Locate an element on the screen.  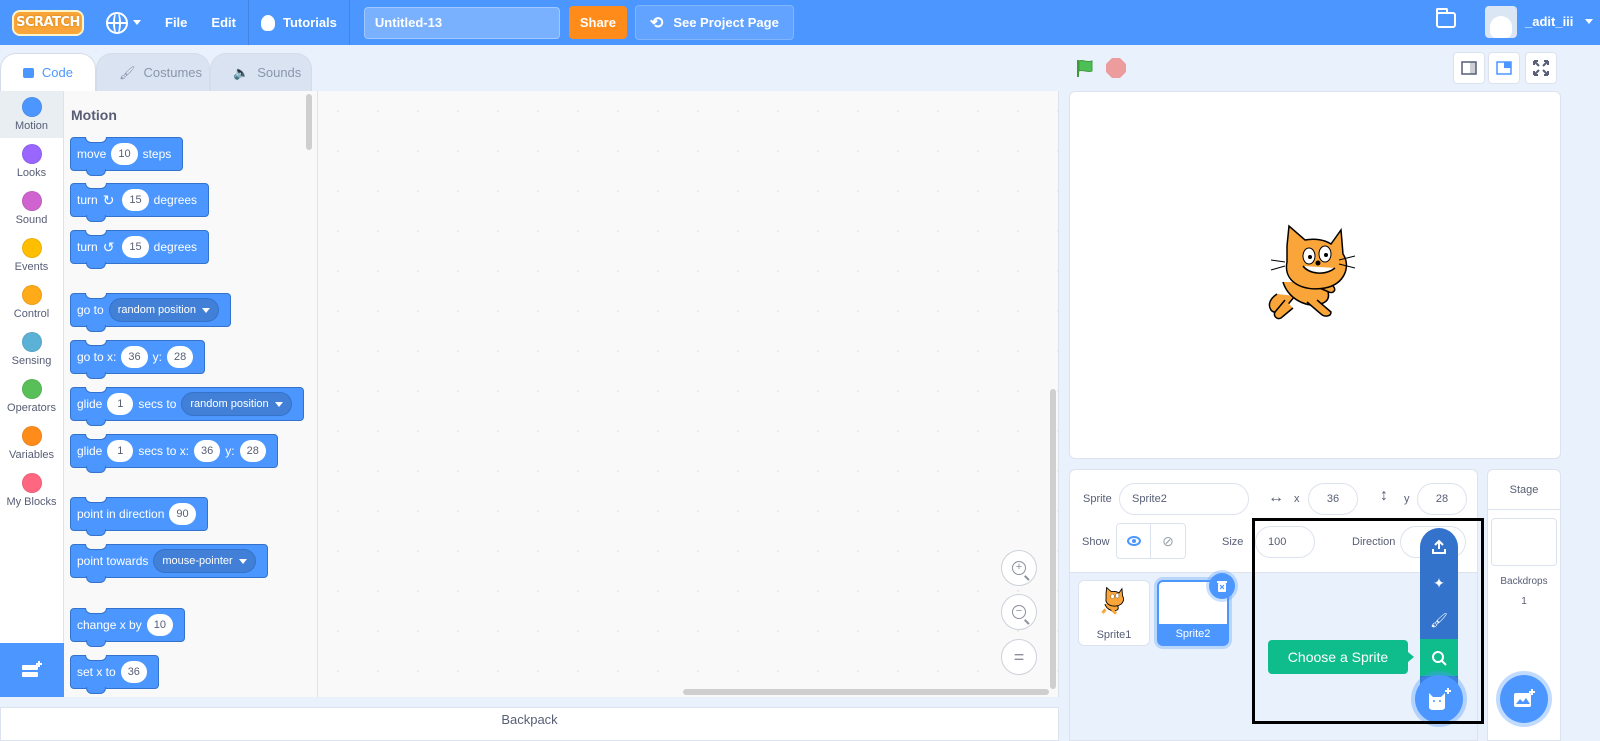
block-turn-right: turn ↻ 15 degrees is located at coordinates (140, 202).